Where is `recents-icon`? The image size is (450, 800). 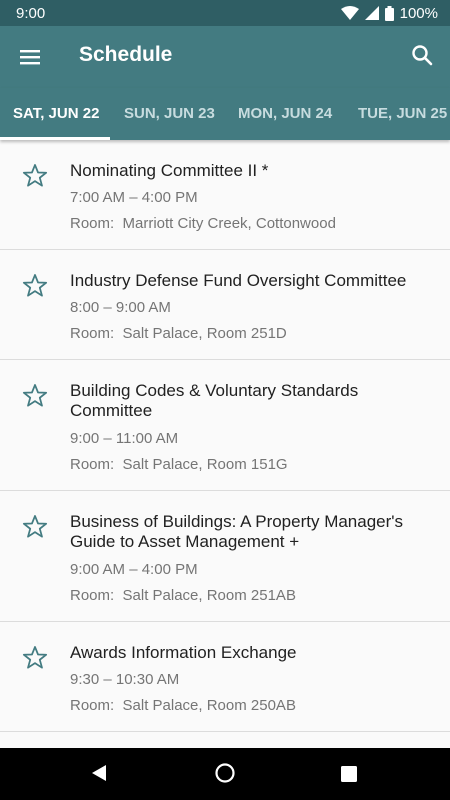
recents-icon is located at coordinates (349, 774).